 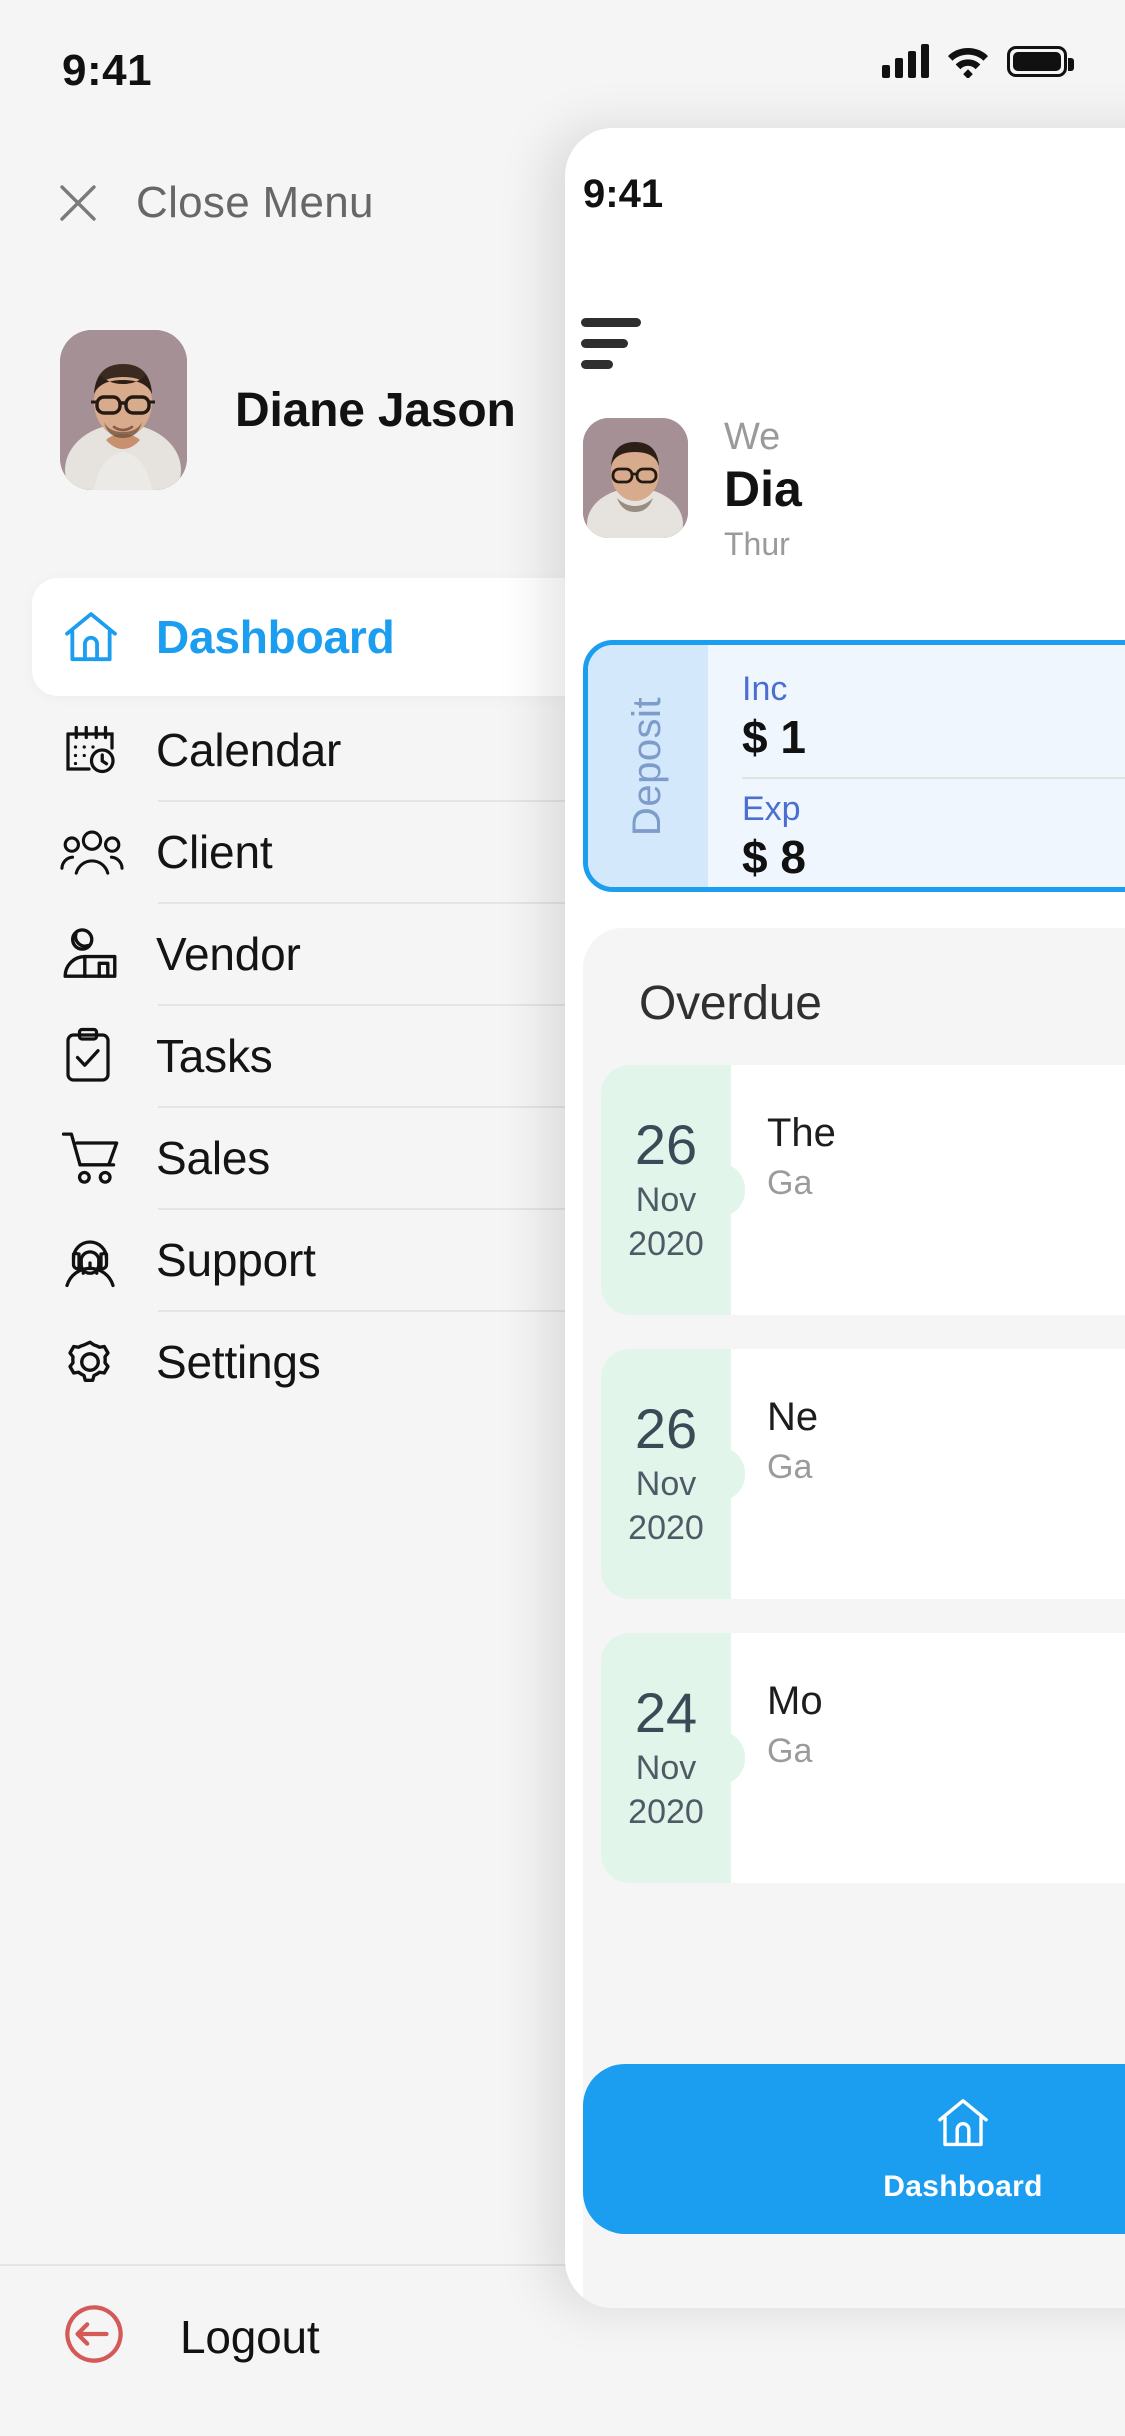 What do you see at coordinates (95, 1260) in the screenshot?
I see `headset-agent-icon` at bounding box center [95, 1260].